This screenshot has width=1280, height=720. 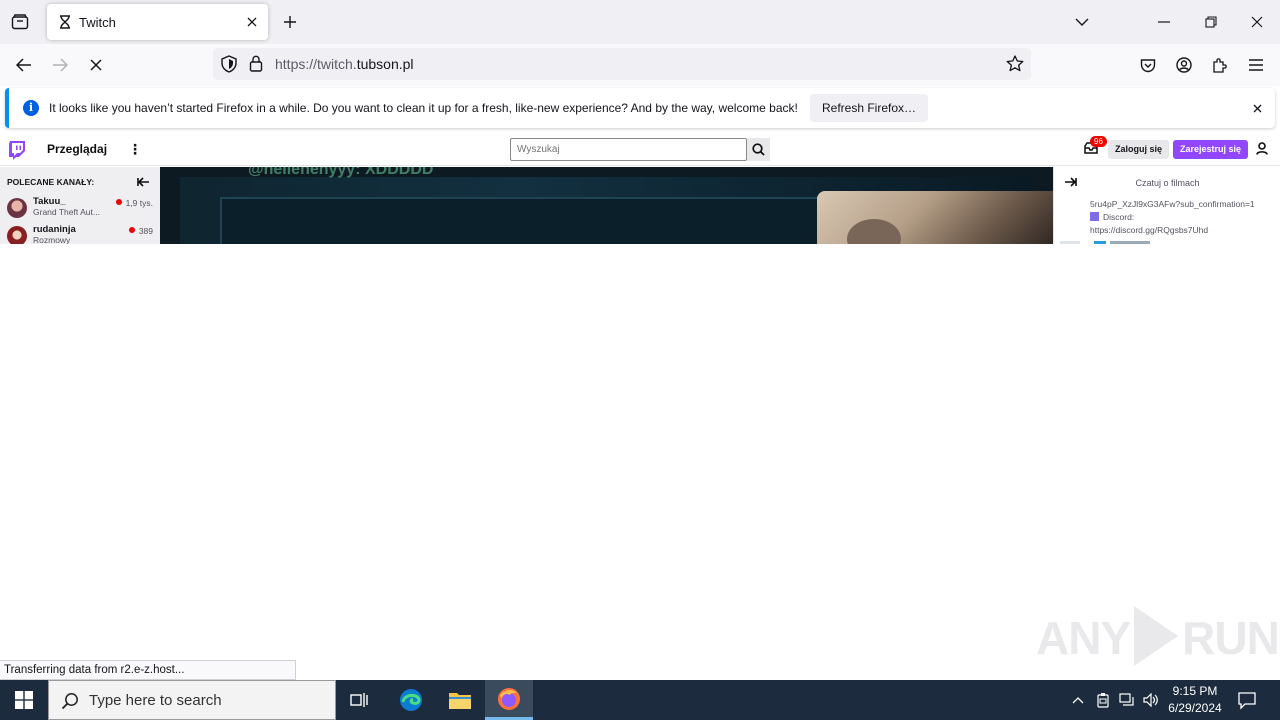 What do you see at coordinates (256, 66) in the screenshot?
I see `lock-icon` at bounding box center [256, 66].